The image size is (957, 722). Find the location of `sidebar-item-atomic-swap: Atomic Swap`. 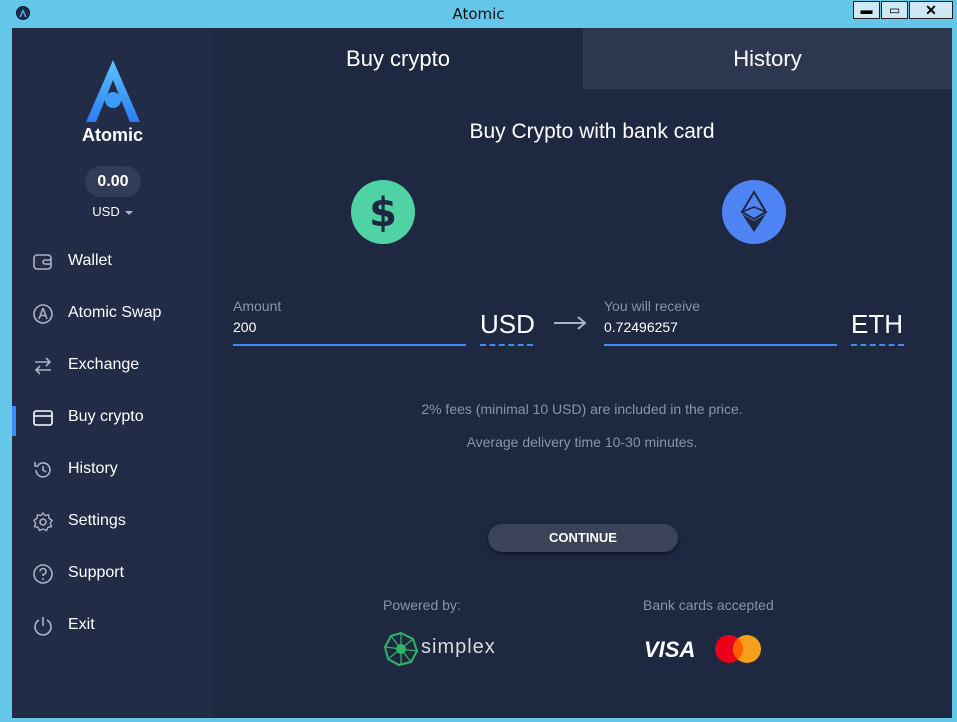

sidebar-item-atomic-swap: Atomic Swap is located at coordinates (112, 314).